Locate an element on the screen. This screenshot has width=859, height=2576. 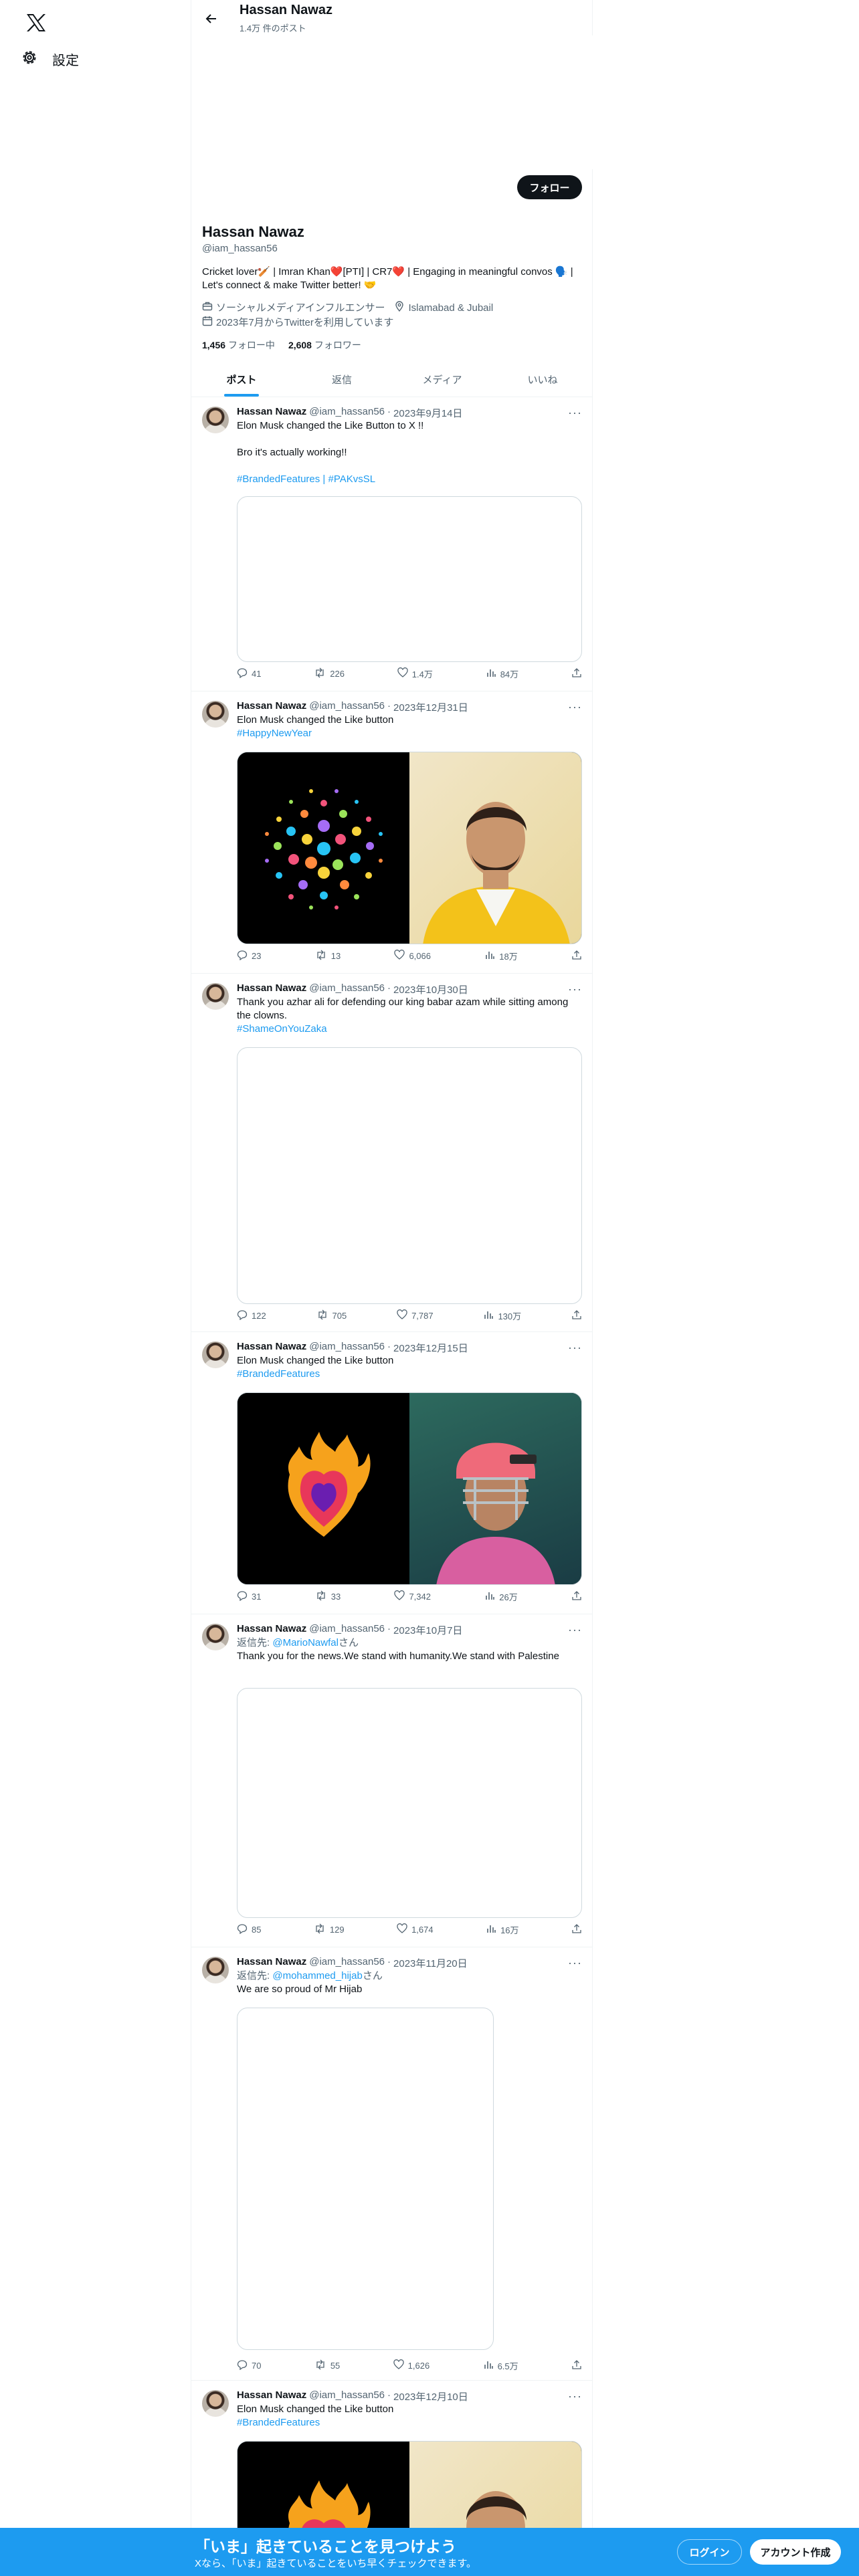
views-button: 26万 is located at coordinates (501, 1596).